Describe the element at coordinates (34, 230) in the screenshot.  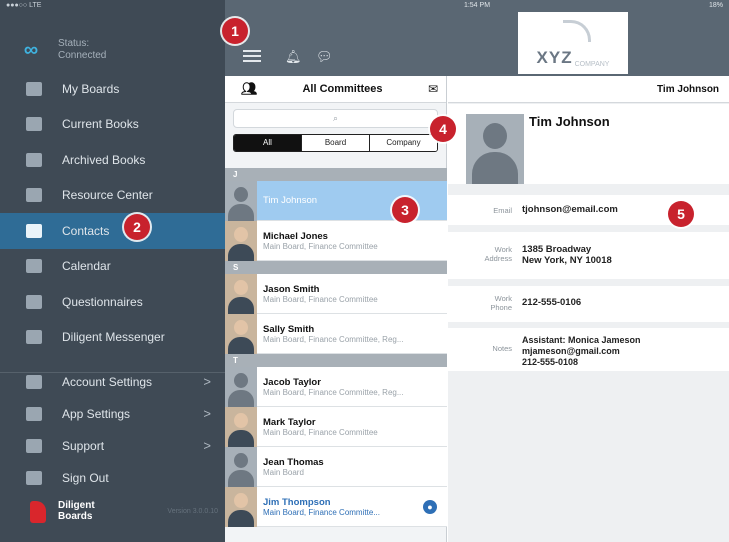
I see `contacts-icon` at that location.